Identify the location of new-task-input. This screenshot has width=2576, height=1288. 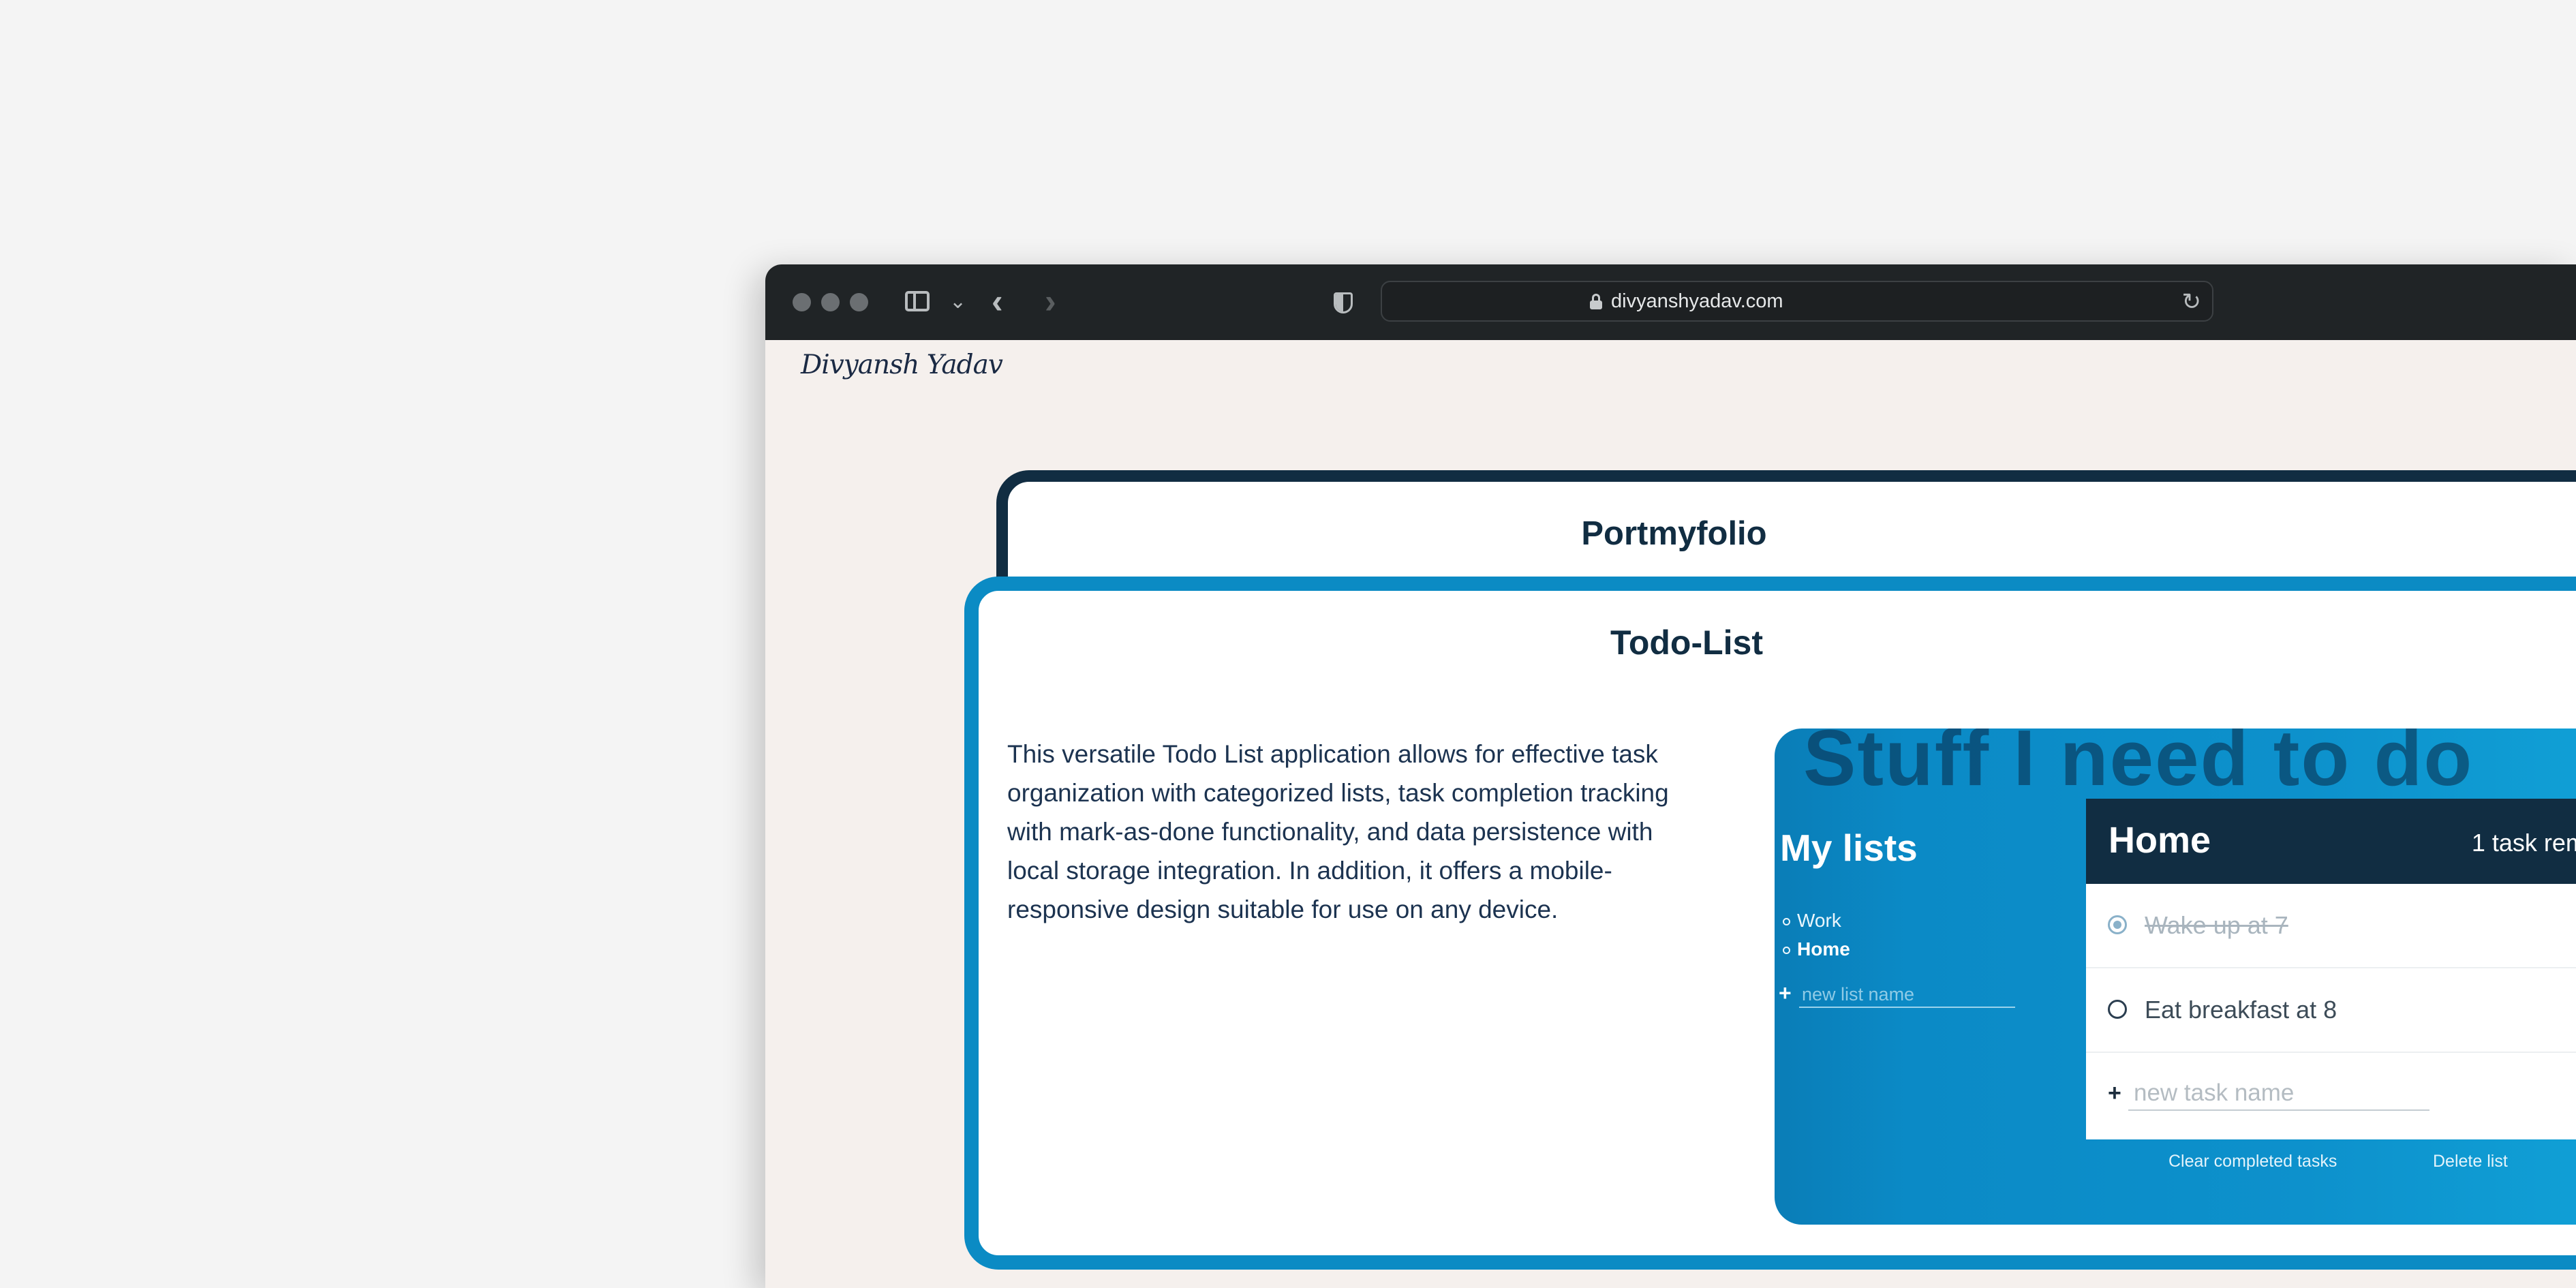
(2278, 1094).